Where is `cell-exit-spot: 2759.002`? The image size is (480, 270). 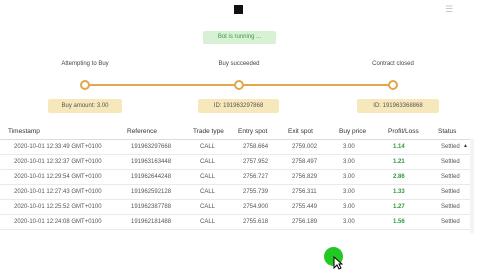
cell-exit-spot: 2759.002 is located at coordinates (305, 147).